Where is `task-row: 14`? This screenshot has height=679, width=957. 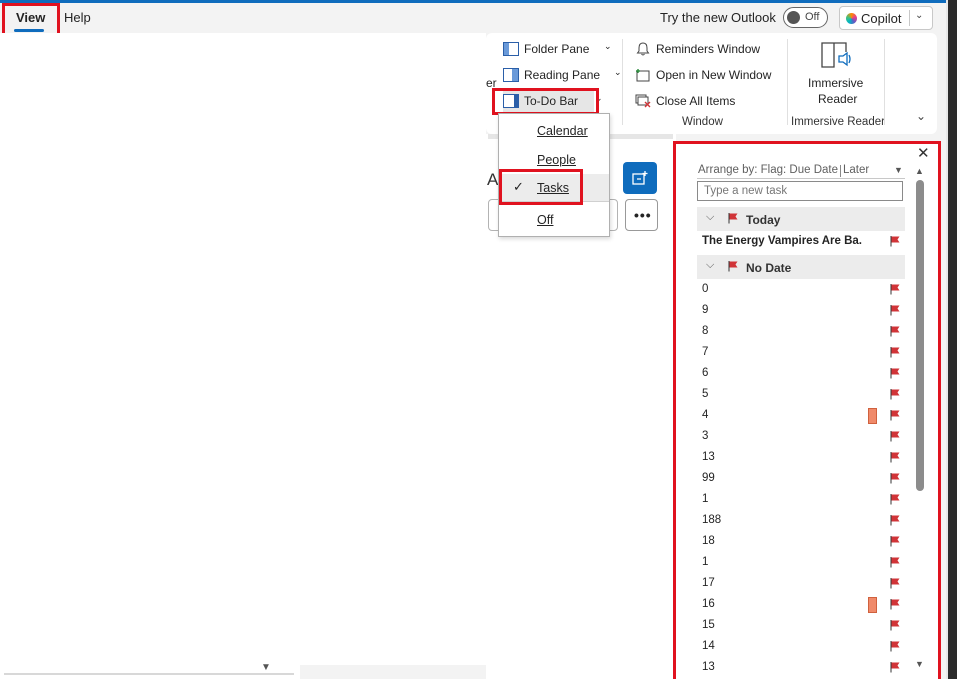 task-row: 14 is located at coordinates (801, 647).